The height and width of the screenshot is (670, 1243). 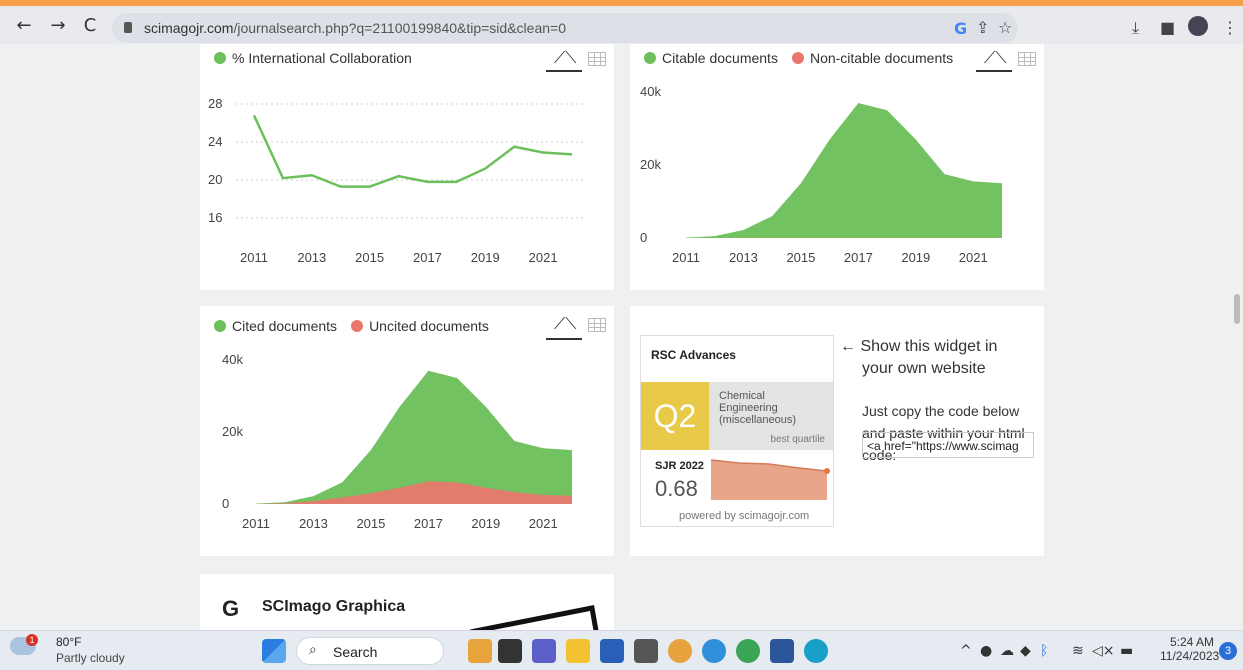 What do you see at coordinates (650, 164) in the screenshot?
I see `y-tick-label: 20k` at bounding box center [650, 164].